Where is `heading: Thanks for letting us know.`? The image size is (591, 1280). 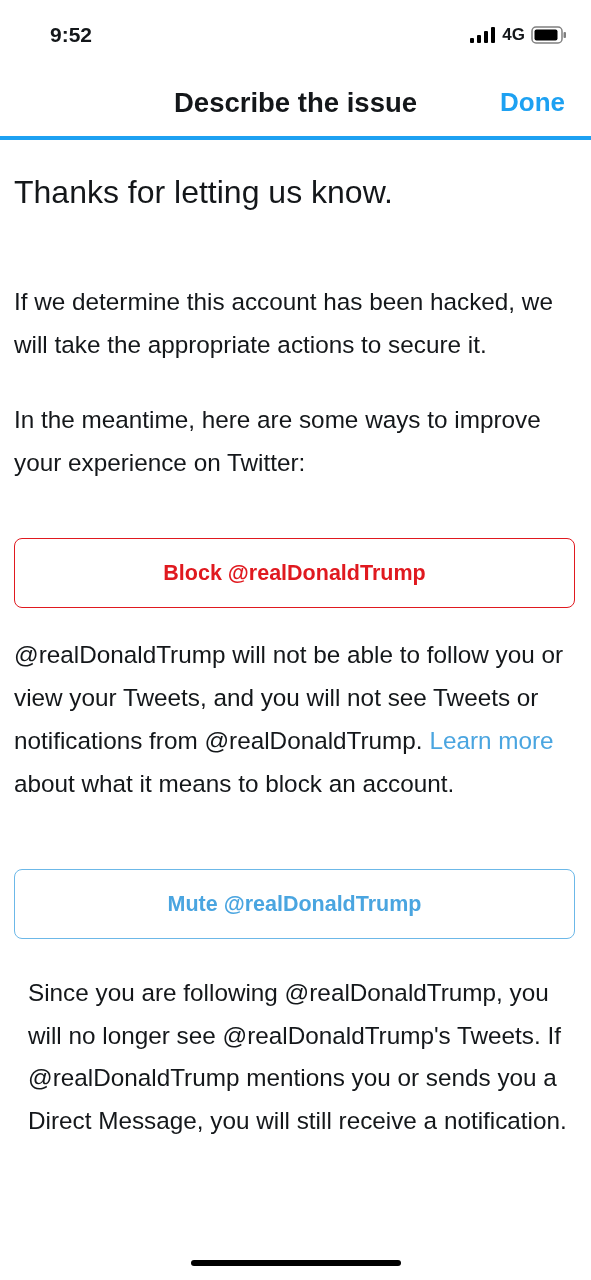
heading: Thanks for letting us know. is located at coordinates (204, 192).